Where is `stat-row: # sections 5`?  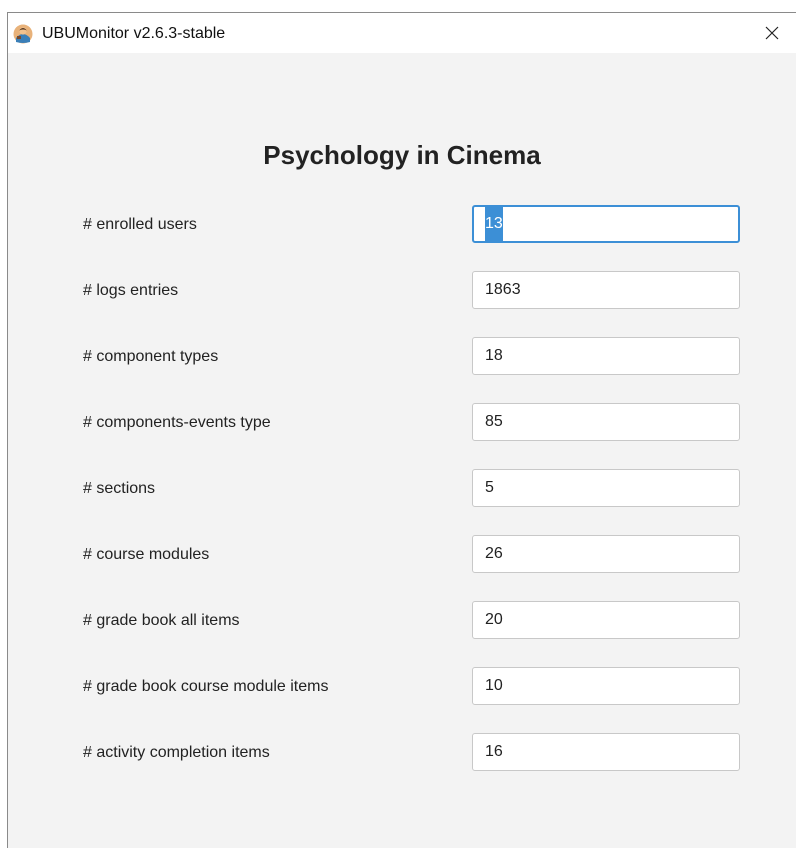 stat-row: # sections 5 is located at coordinates (402, 489).